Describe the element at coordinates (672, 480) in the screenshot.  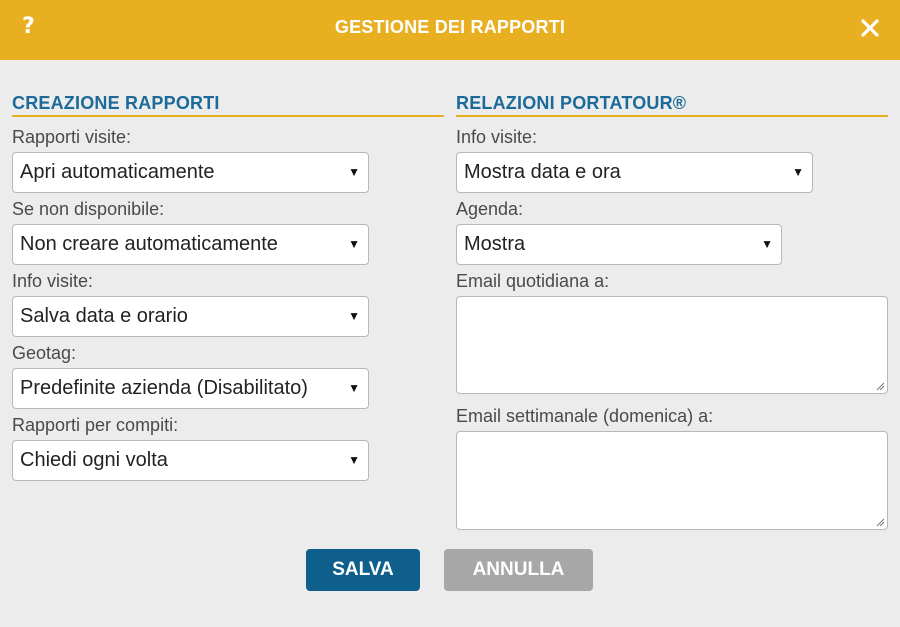
I see `weekly-email-textarea` at that location.